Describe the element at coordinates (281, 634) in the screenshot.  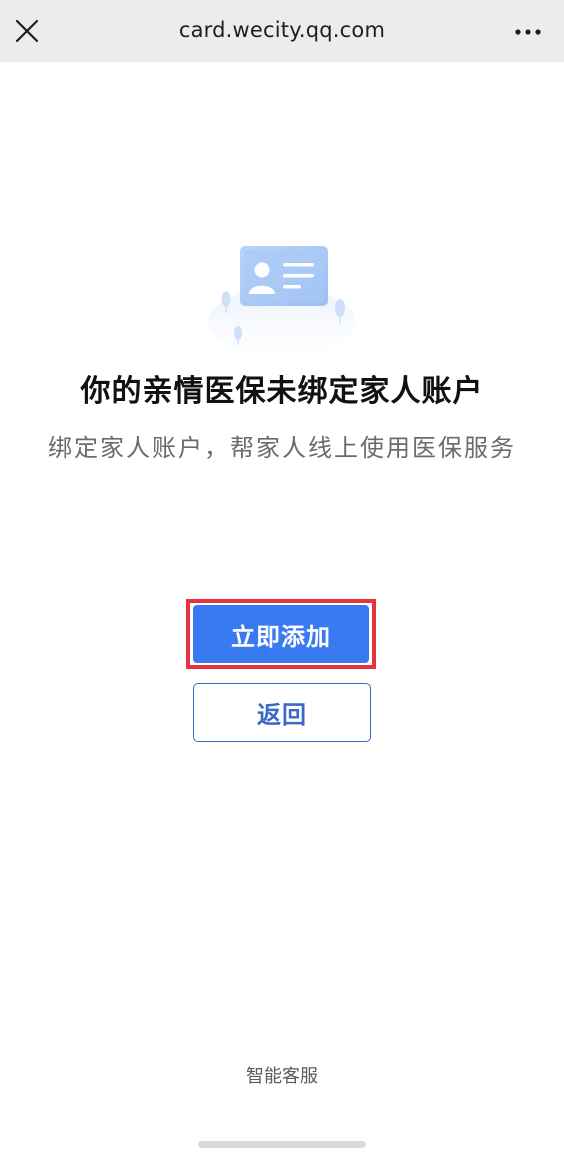
I see `add-now-button: 立即添加` at that location.